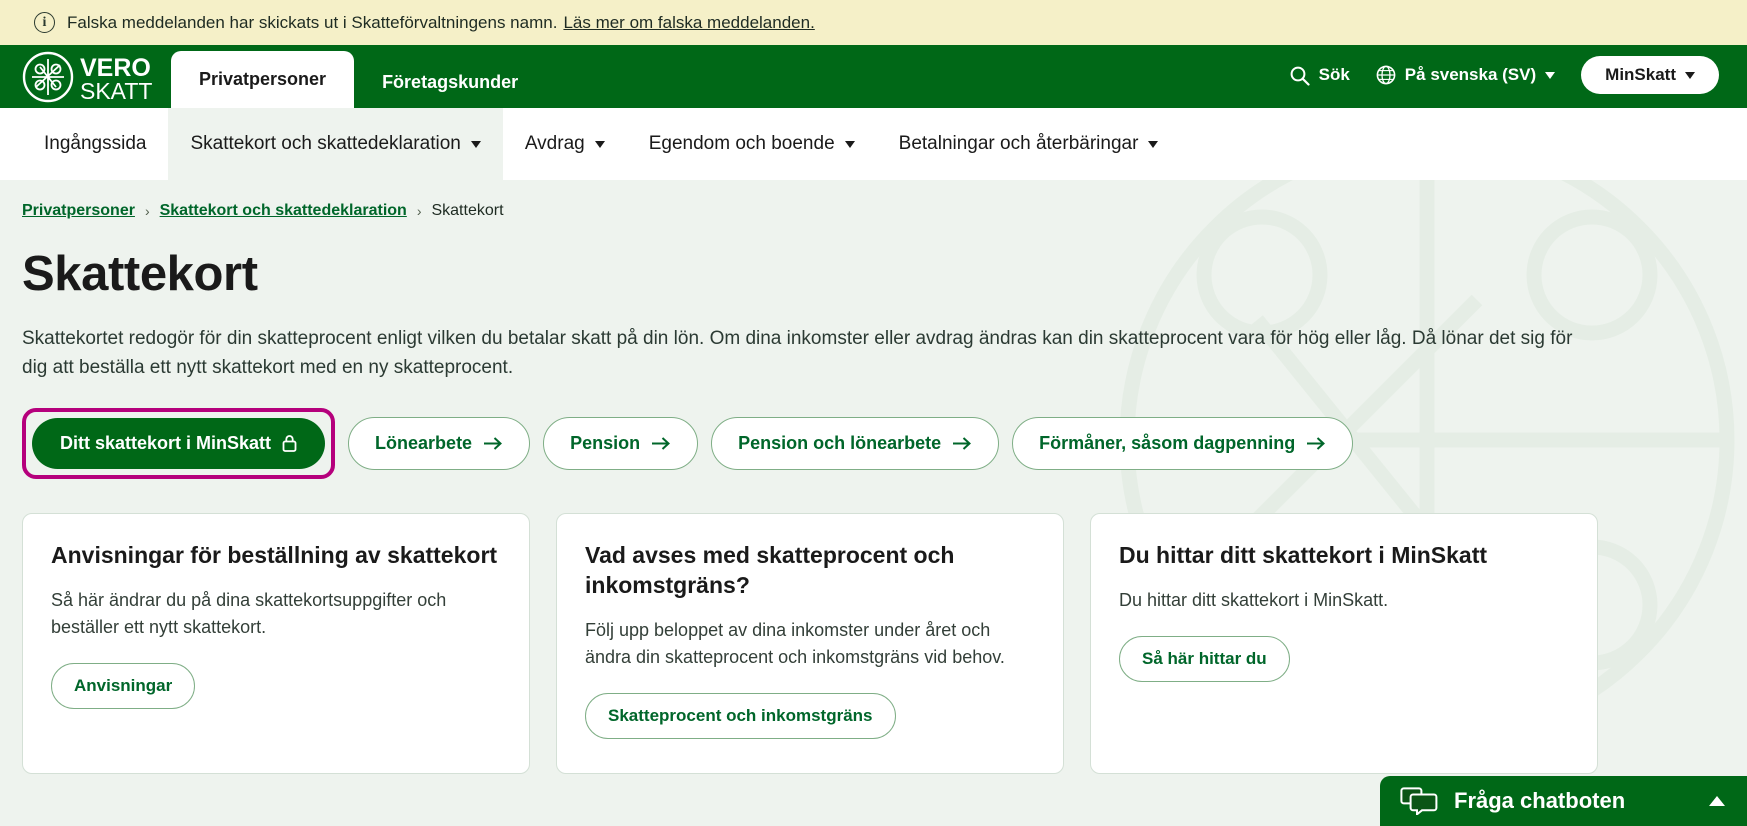 The image size is (1747, 826). I want to click on subnav-label: Avdrag, so click(554, 143).